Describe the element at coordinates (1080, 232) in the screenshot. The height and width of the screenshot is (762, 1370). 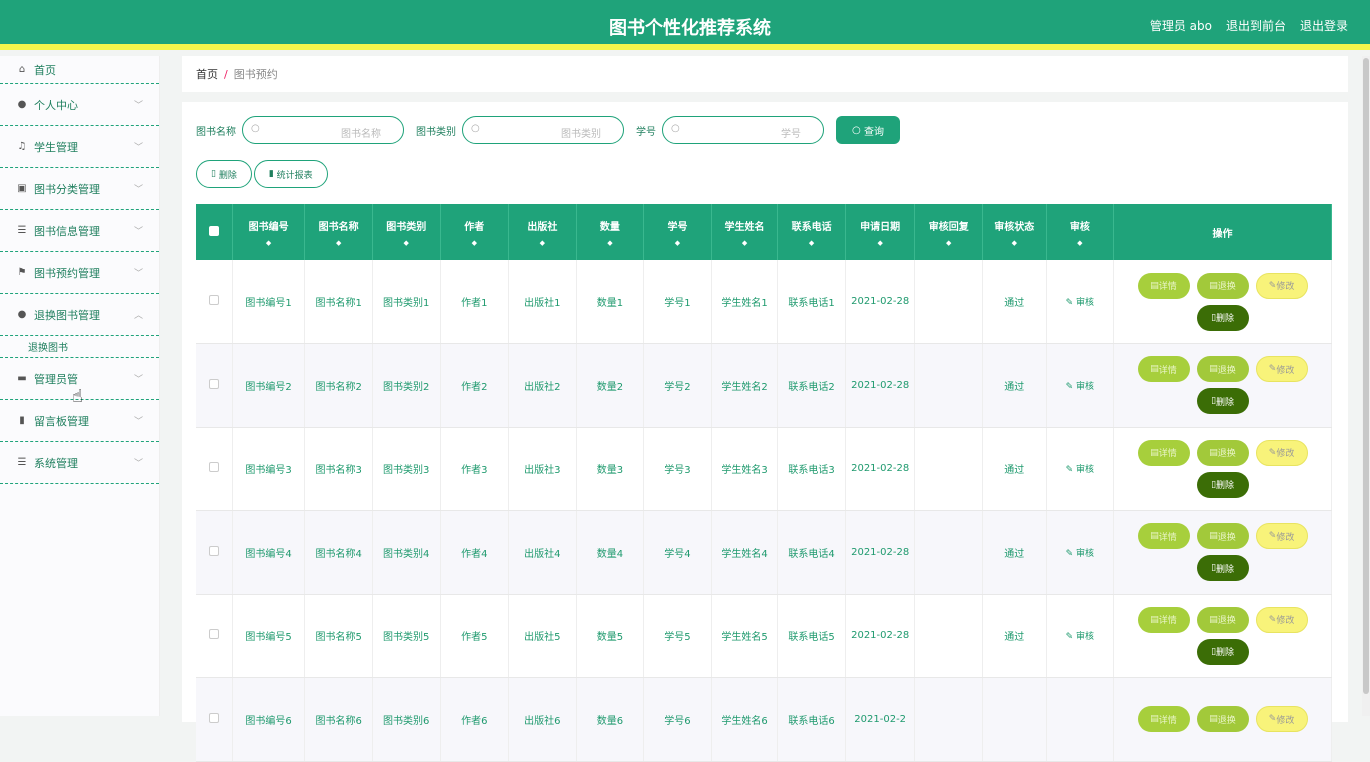
I see `column-header: 审核 ◆` at that location.